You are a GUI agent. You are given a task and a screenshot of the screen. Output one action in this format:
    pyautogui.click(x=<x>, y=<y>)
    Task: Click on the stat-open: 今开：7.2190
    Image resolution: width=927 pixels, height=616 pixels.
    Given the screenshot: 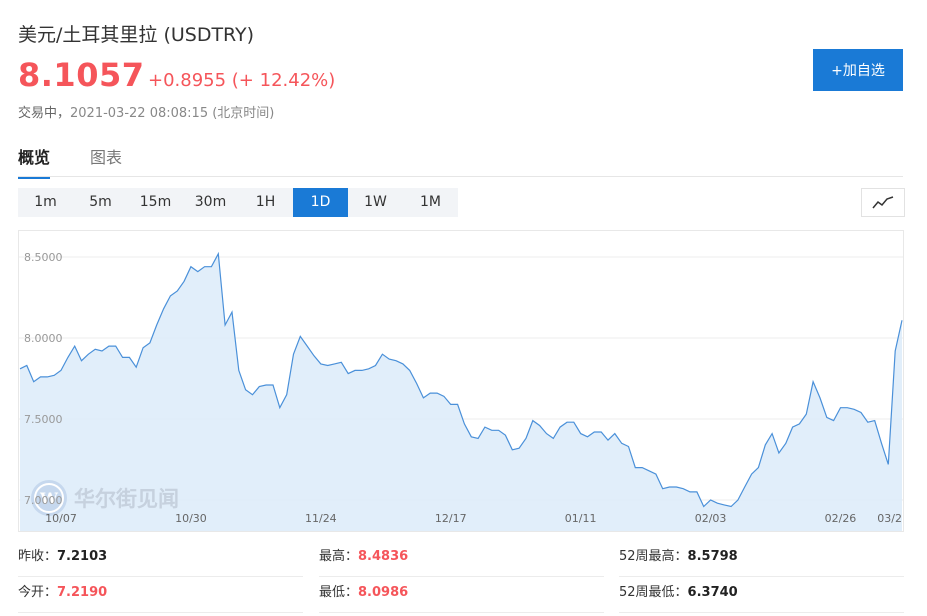 What is the action you would take?
    pyautogui.click(x=160, y=594)
    